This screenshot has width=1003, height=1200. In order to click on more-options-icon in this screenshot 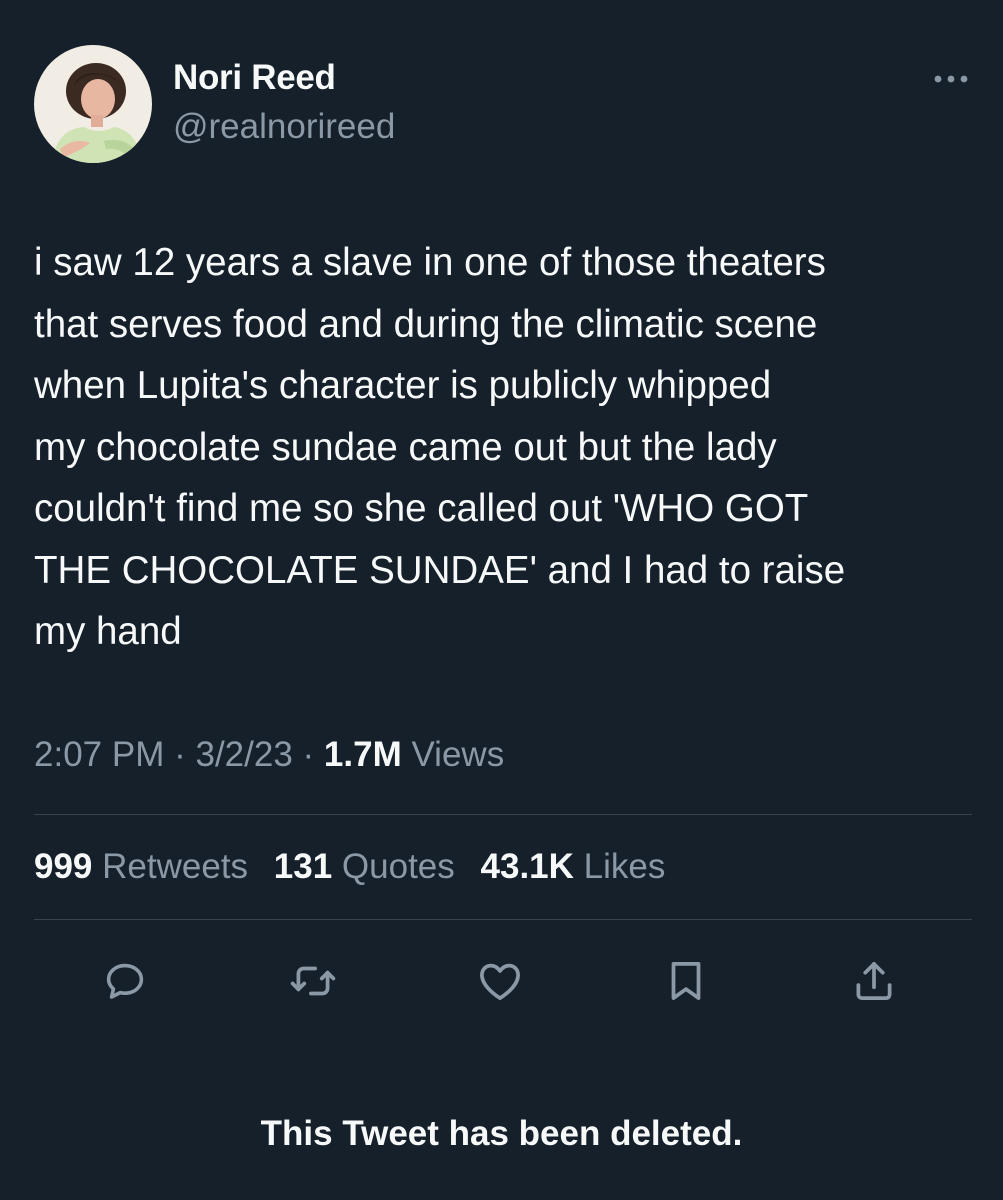, I will do `click(951, 79)`.